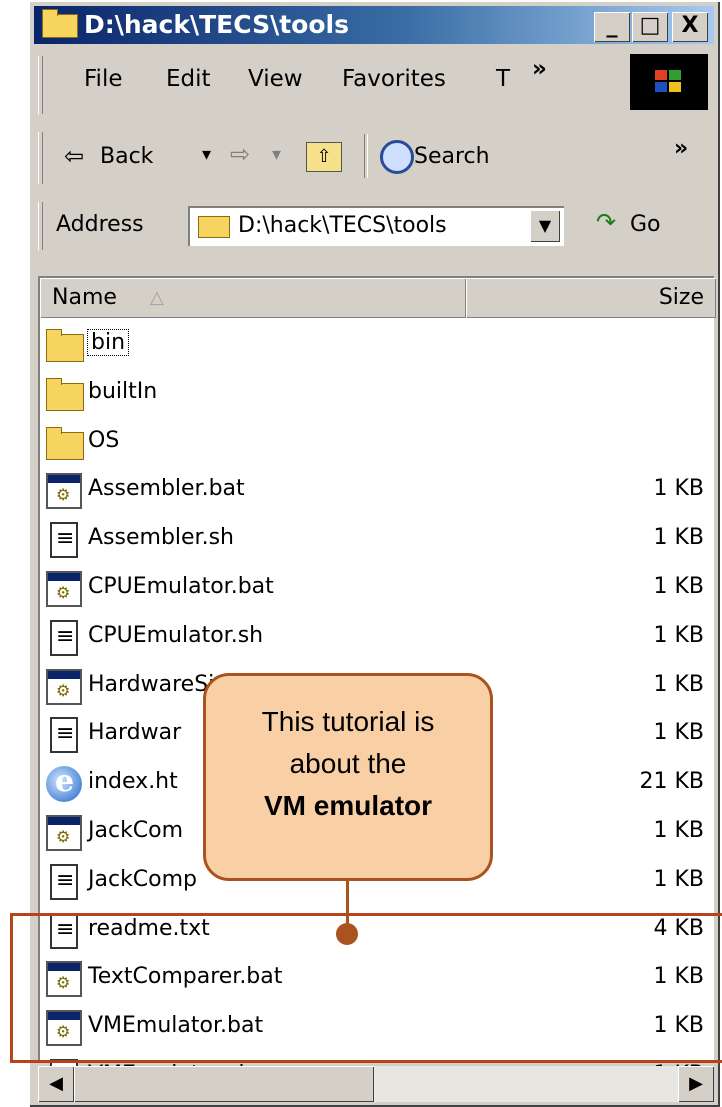  I want to click on maximize-button: □, so click(650, 27).